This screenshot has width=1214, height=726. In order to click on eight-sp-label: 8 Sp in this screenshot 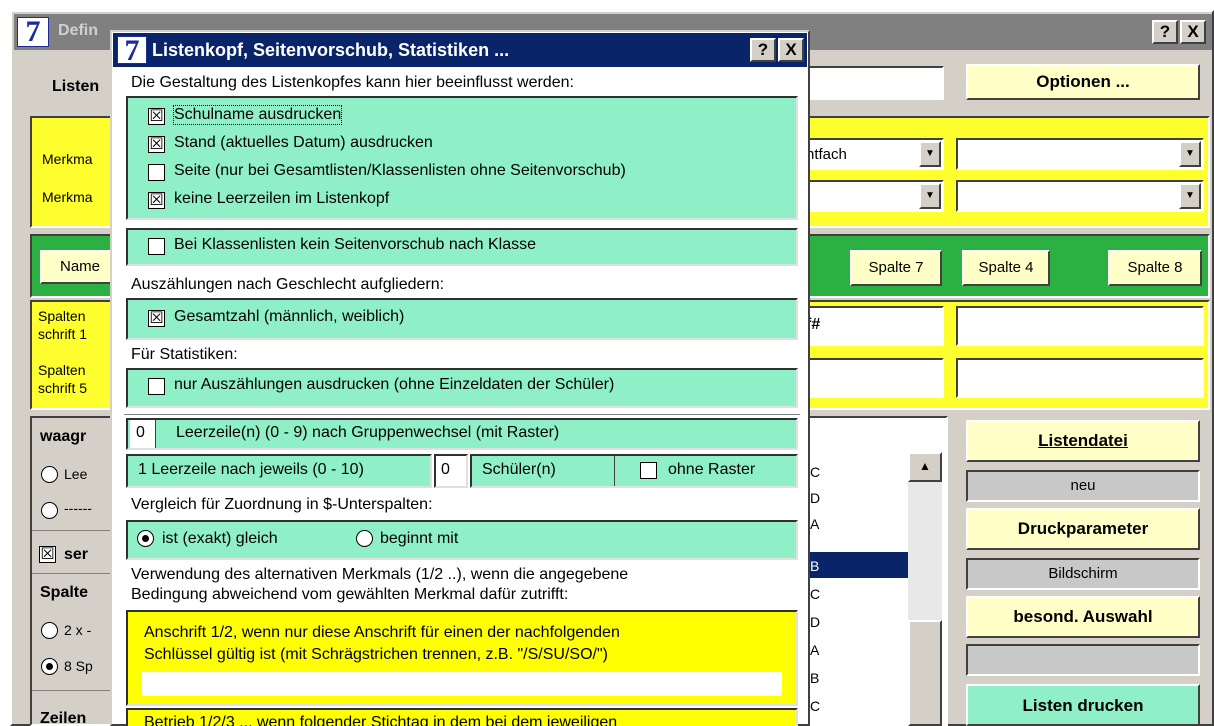, I will do `click(78, 666)`.